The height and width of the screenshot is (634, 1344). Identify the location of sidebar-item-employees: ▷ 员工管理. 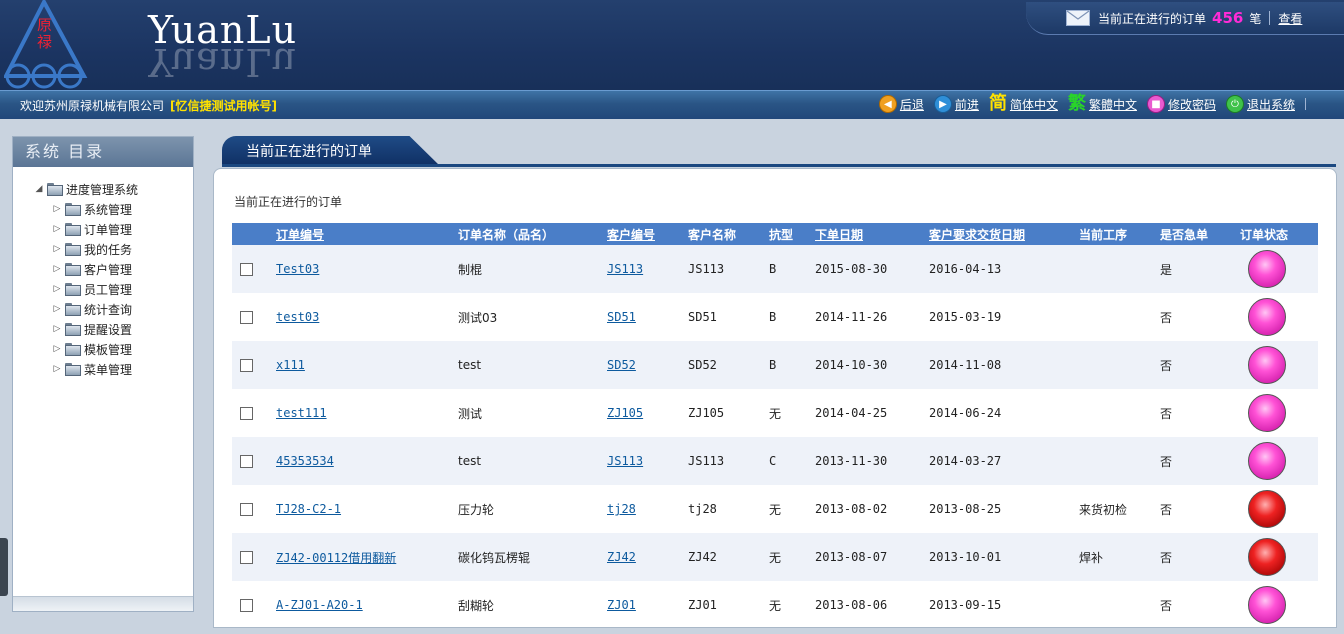
(103, 289).